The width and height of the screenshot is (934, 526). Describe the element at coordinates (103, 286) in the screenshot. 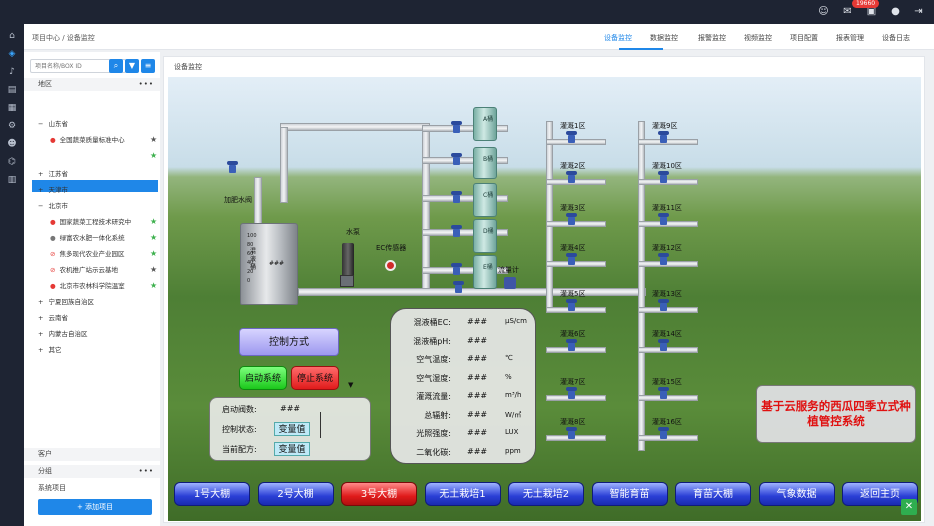

I see `tree-project-item: ● 北京市农林科学院温室 ★` at that location.